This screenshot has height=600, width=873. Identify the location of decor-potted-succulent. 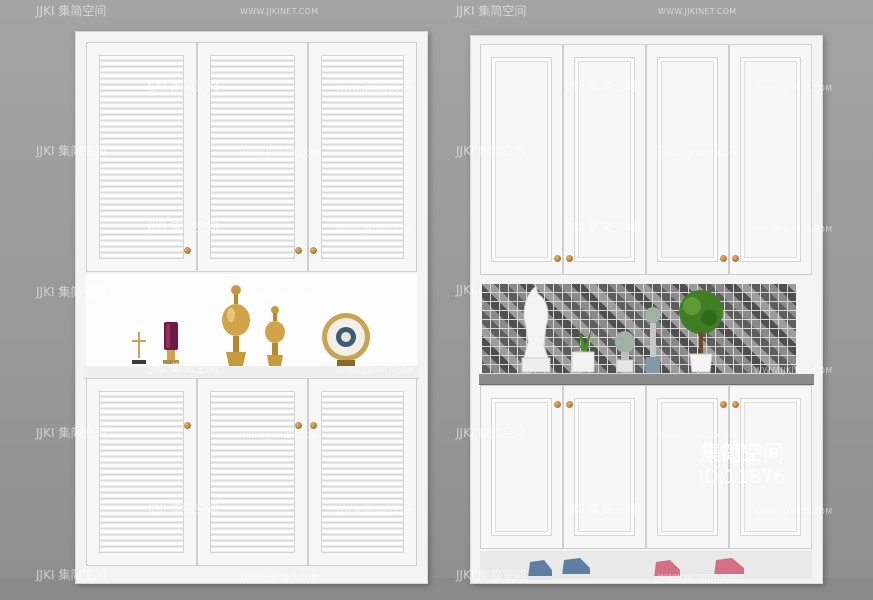
(584, 348).